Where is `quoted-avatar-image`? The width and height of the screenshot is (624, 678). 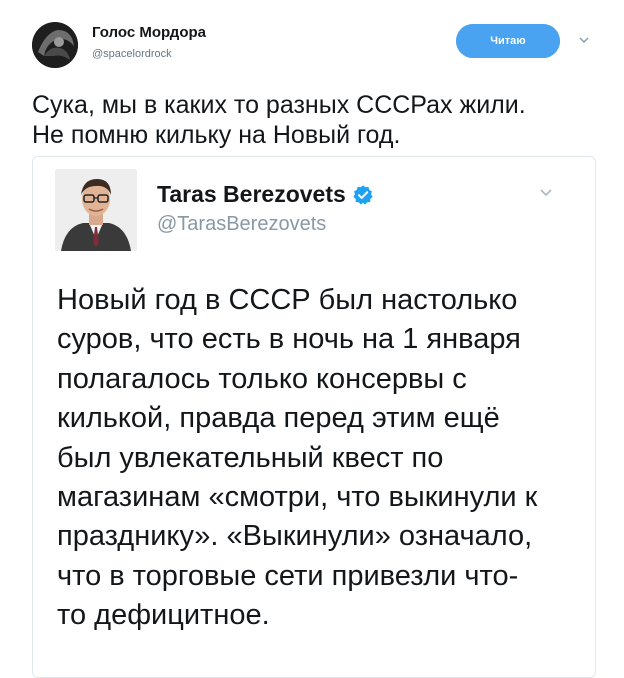 quoted-avatar-image is located at coordinates (96, 210).